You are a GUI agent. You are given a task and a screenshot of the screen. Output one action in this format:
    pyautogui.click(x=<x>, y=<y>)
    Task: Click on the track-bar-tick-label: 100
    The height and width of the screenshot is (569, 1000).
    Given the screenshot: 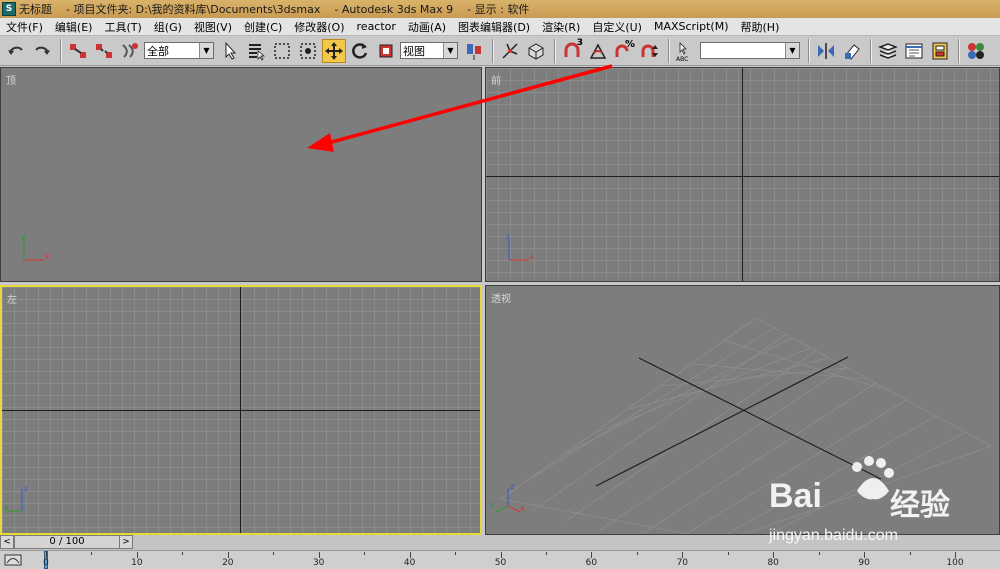 What is the action you would take?
    pyautogui.click(x=955, y=563)
    